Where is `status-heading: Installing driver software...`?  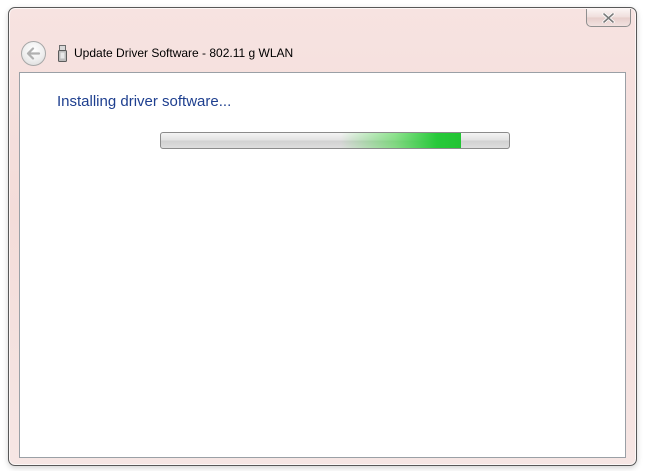 status-heading: Installing driver software... is located at coordinates (144, 101).